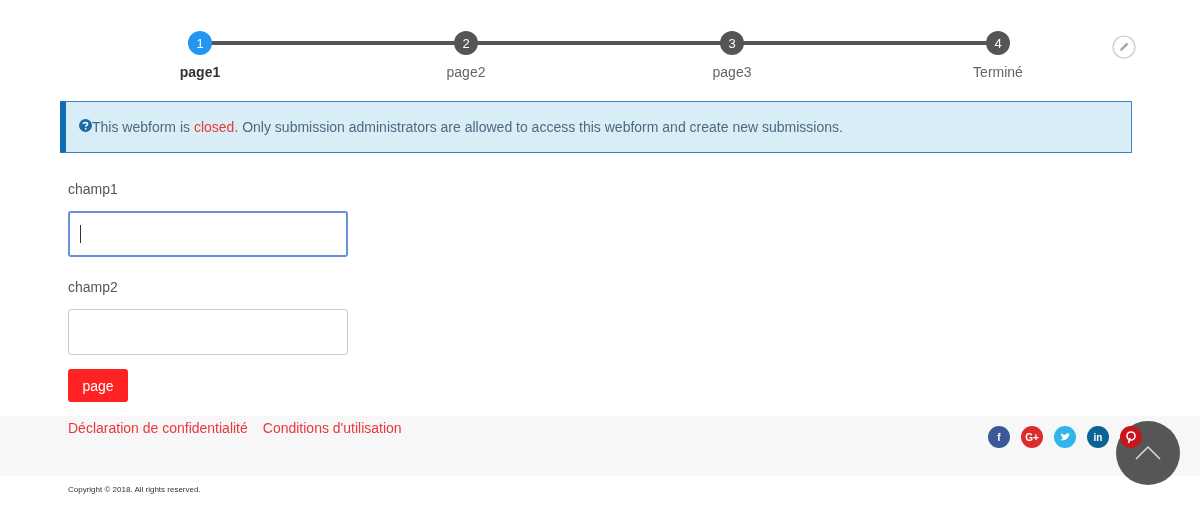 This screenshot has width=1200, height=513. What do you see at coordinates (466, 43) in the screenshot?
I see `step-number: 2` at bounding box center [466, 43].